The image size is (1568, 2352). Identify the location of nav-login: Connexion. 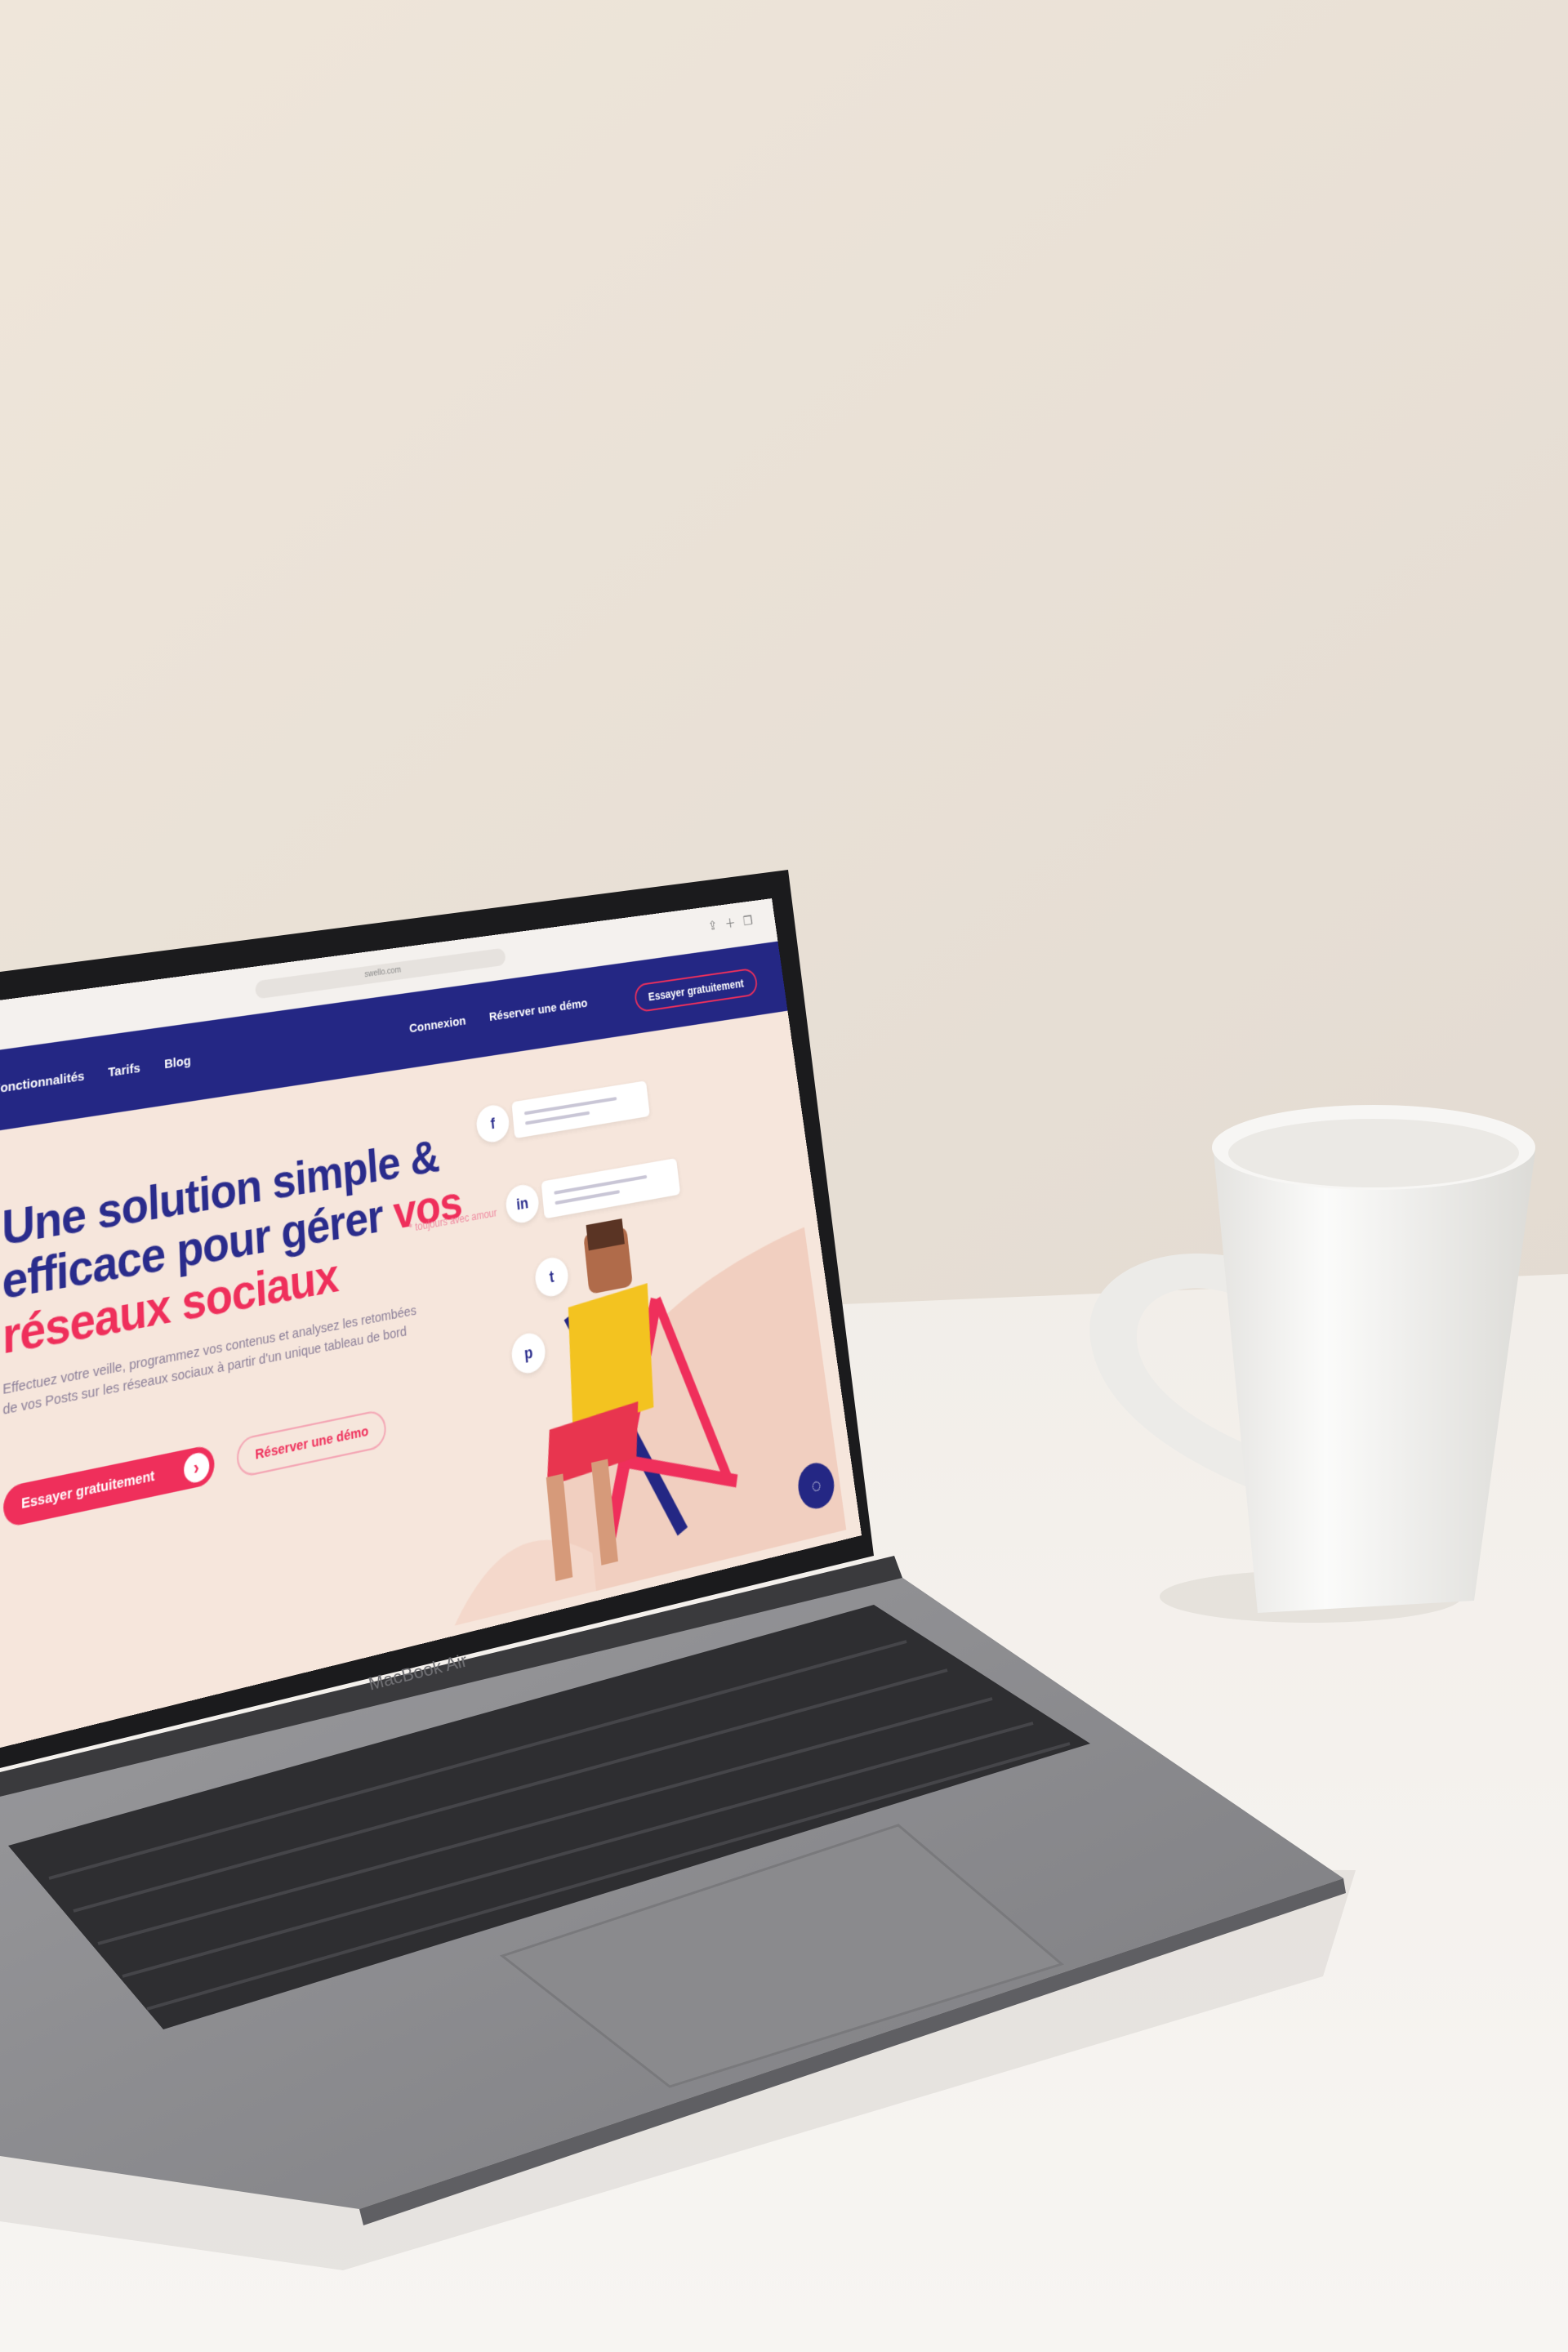
(438, 1025).